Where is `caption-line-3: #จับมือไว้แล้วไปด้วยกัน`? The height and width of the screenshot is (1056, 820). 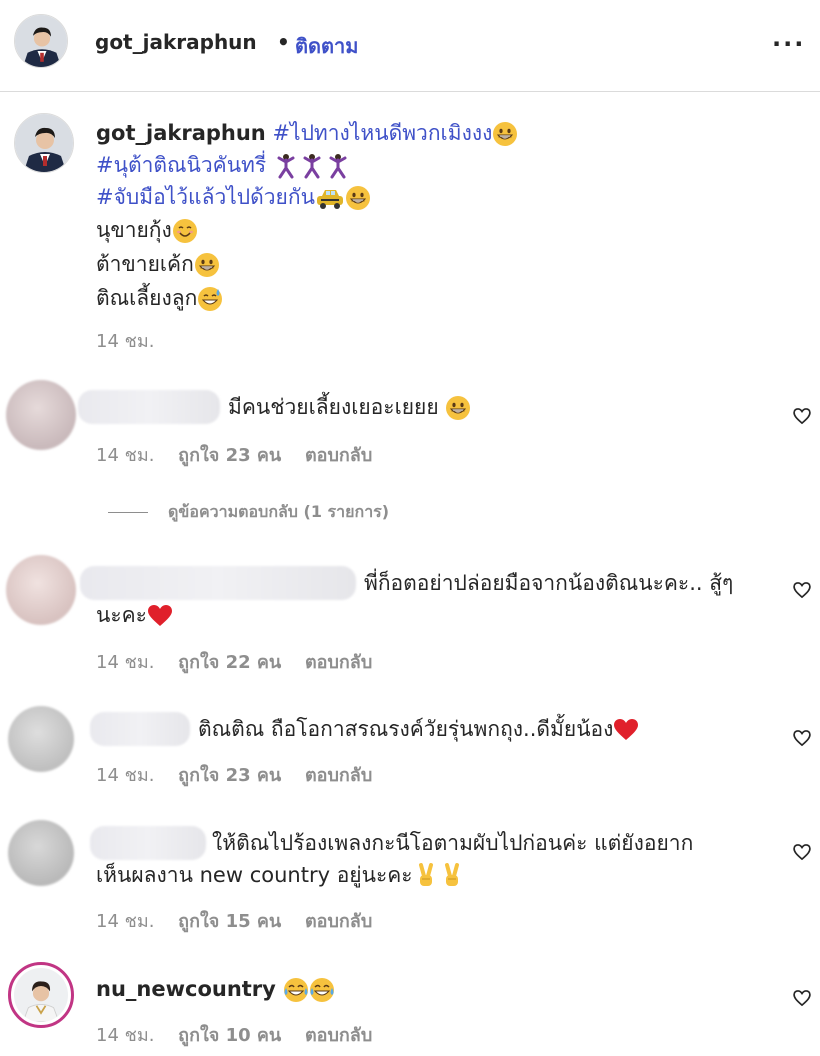
caption-line-3: #จับมือไว้แล้วไปด้วยกัน is located at coordinates (233, 197).